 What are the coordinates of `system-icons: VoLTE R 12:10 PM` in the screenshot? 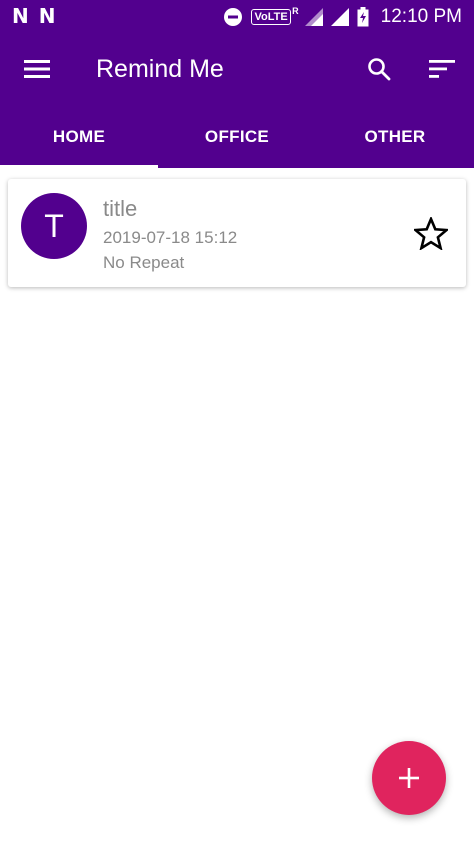 It's located at (342, 16).